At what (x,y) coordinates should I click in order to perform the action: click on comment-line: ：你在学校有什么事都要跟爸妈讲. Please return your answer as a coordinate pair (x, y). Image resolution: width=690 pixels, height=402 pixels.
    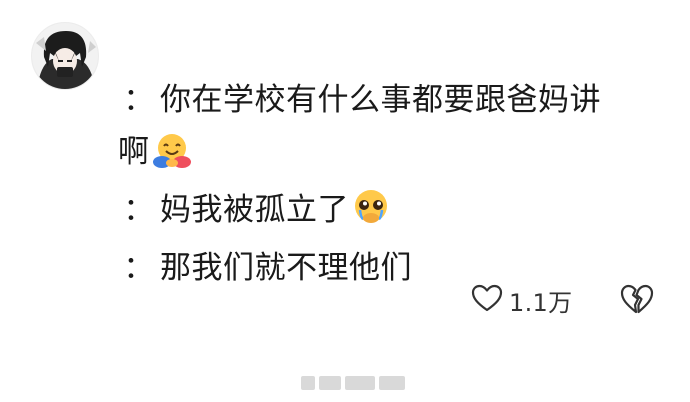
    Looking at the image, I should click on (388, 100).